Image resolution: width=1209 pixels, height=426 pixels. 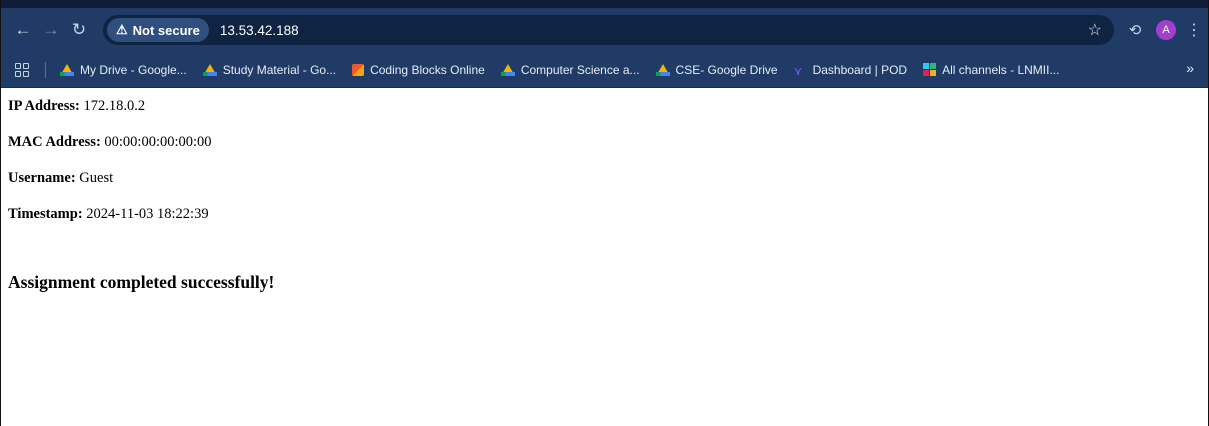 What do you see at coordinates (112, 106) in the screenshot?
I see `ip-address-value: 172.18.0.2` at bounding box center [112, 106].